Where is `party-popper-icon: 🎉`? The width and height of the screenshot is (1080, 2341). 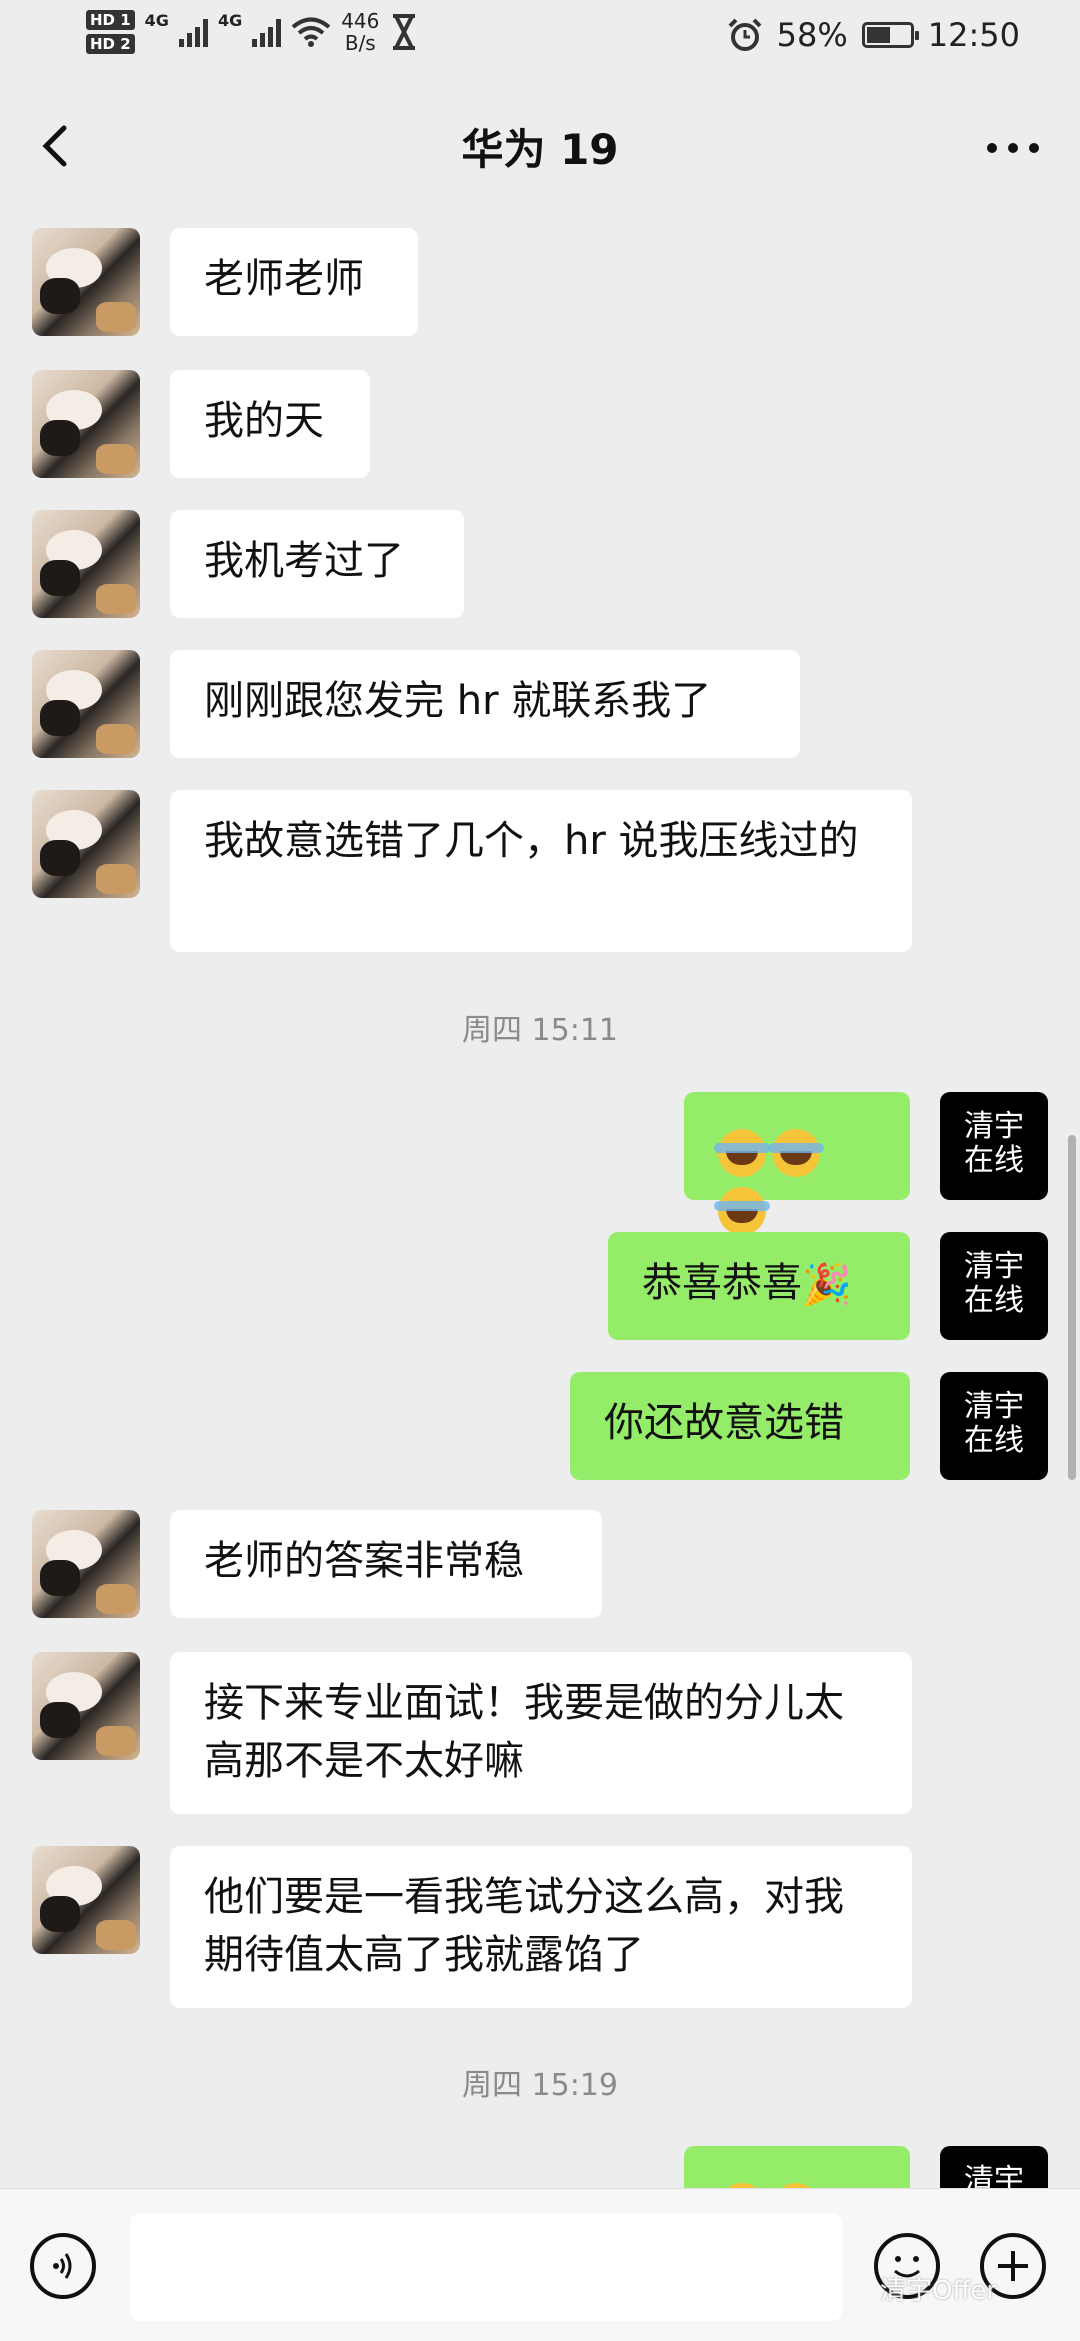 party-popper-icon: 🎉 is located at coordinates (827, 1285).